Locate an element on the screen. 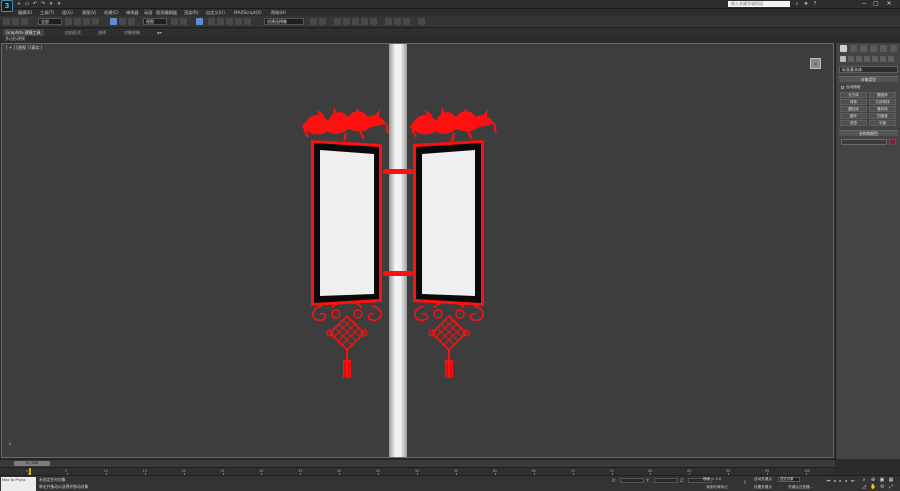 This screenshot has height=491, width=900. go-to-start-icon: ⏮ is located at coordinates (828, 480).